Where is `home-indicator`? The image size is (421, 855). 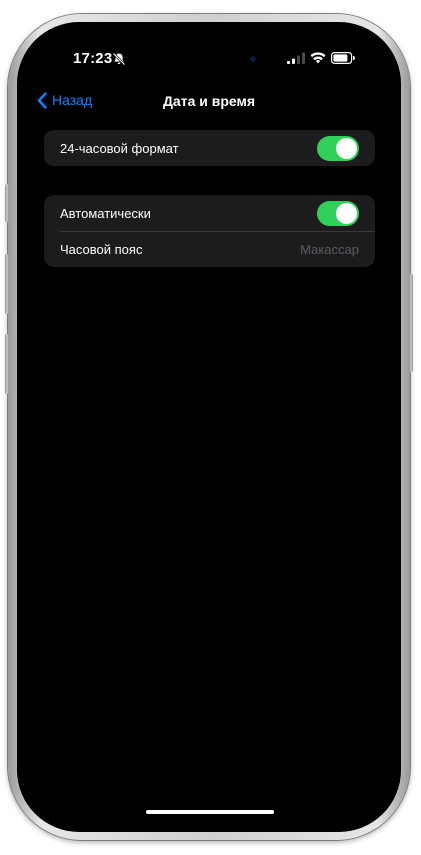 home-indicator is located at coordinates (210, 812).